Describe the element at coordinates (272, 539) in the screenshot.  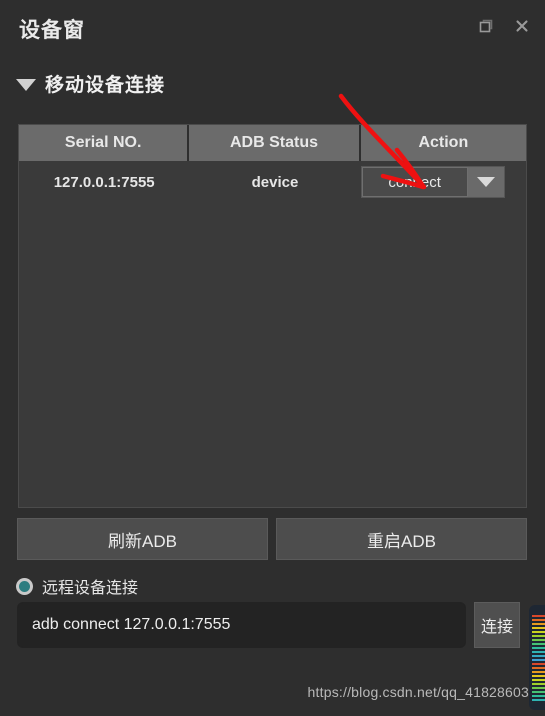
I see `adb-button-row: 刷新ADB 重启ADB` at that location.